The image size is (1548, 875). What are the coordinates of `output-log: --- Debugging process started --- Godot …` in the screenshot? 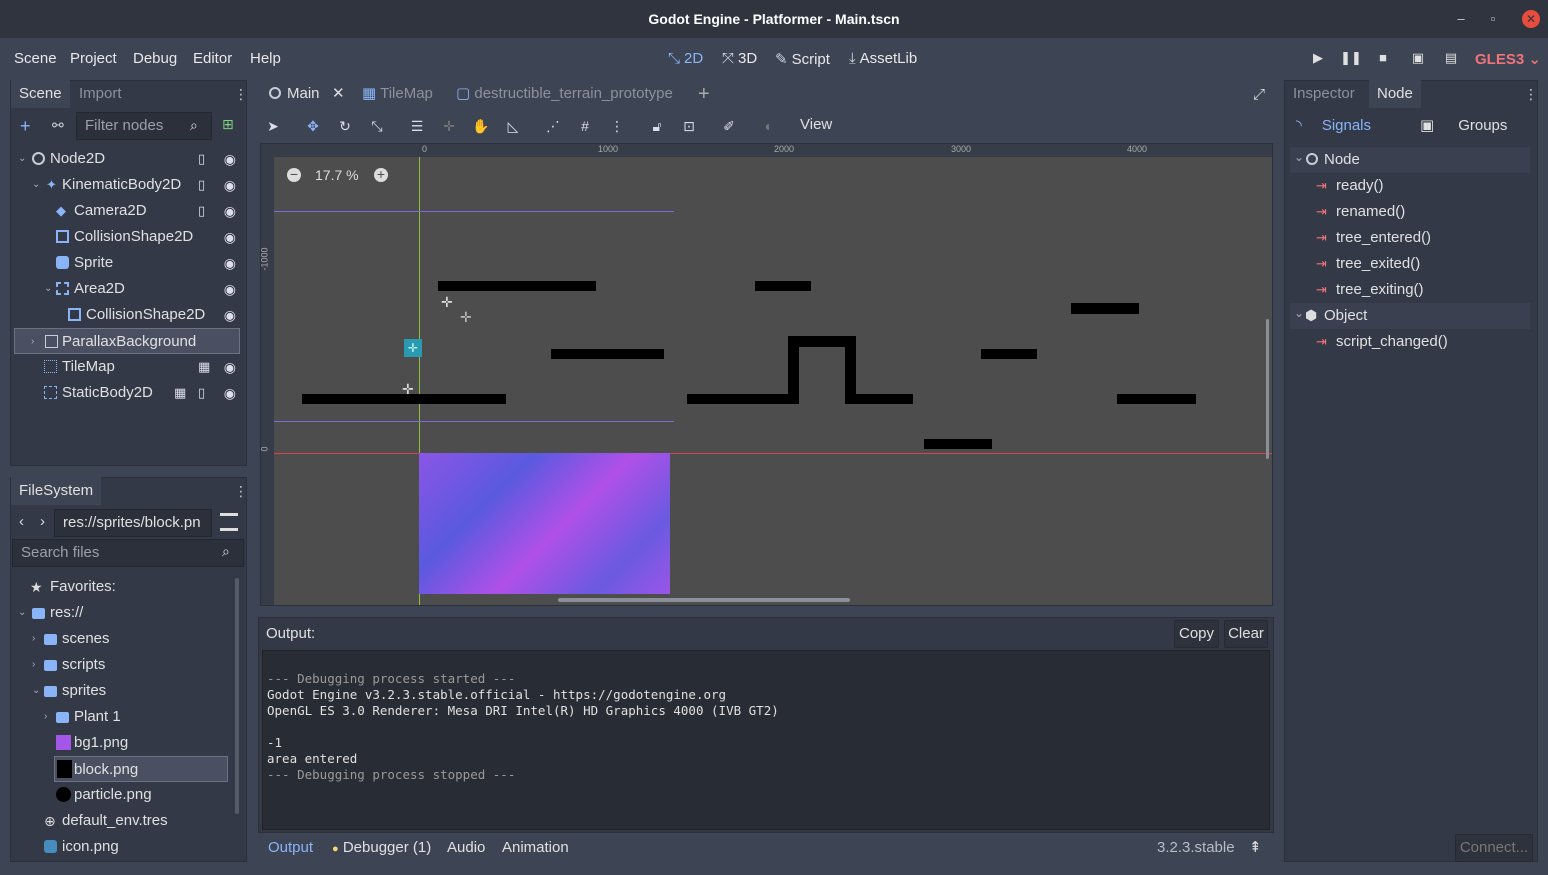 It's located at (766, 740).